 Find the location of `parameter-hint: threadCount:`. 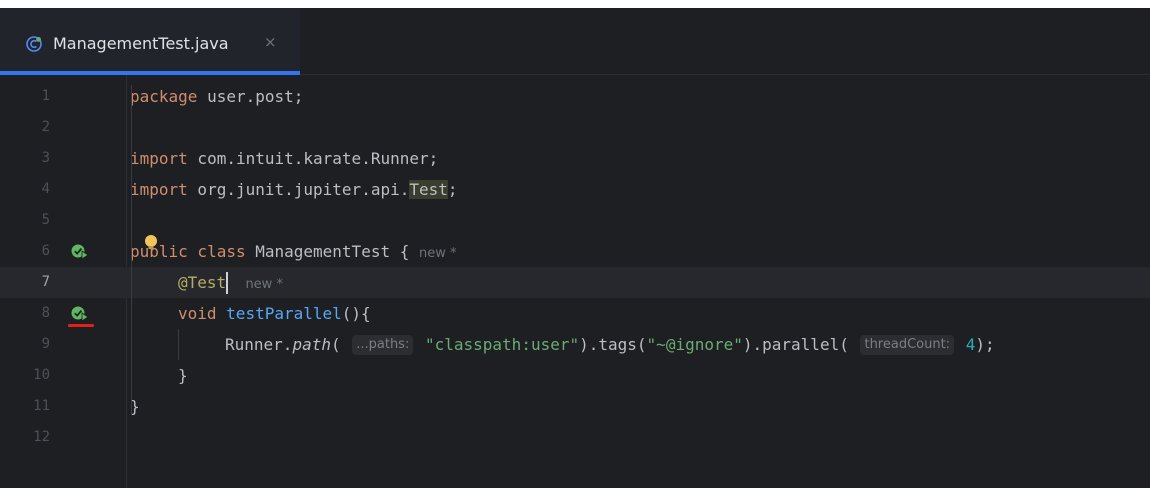

parameter-hint: threadCount: is located at coordinates (907, 345).